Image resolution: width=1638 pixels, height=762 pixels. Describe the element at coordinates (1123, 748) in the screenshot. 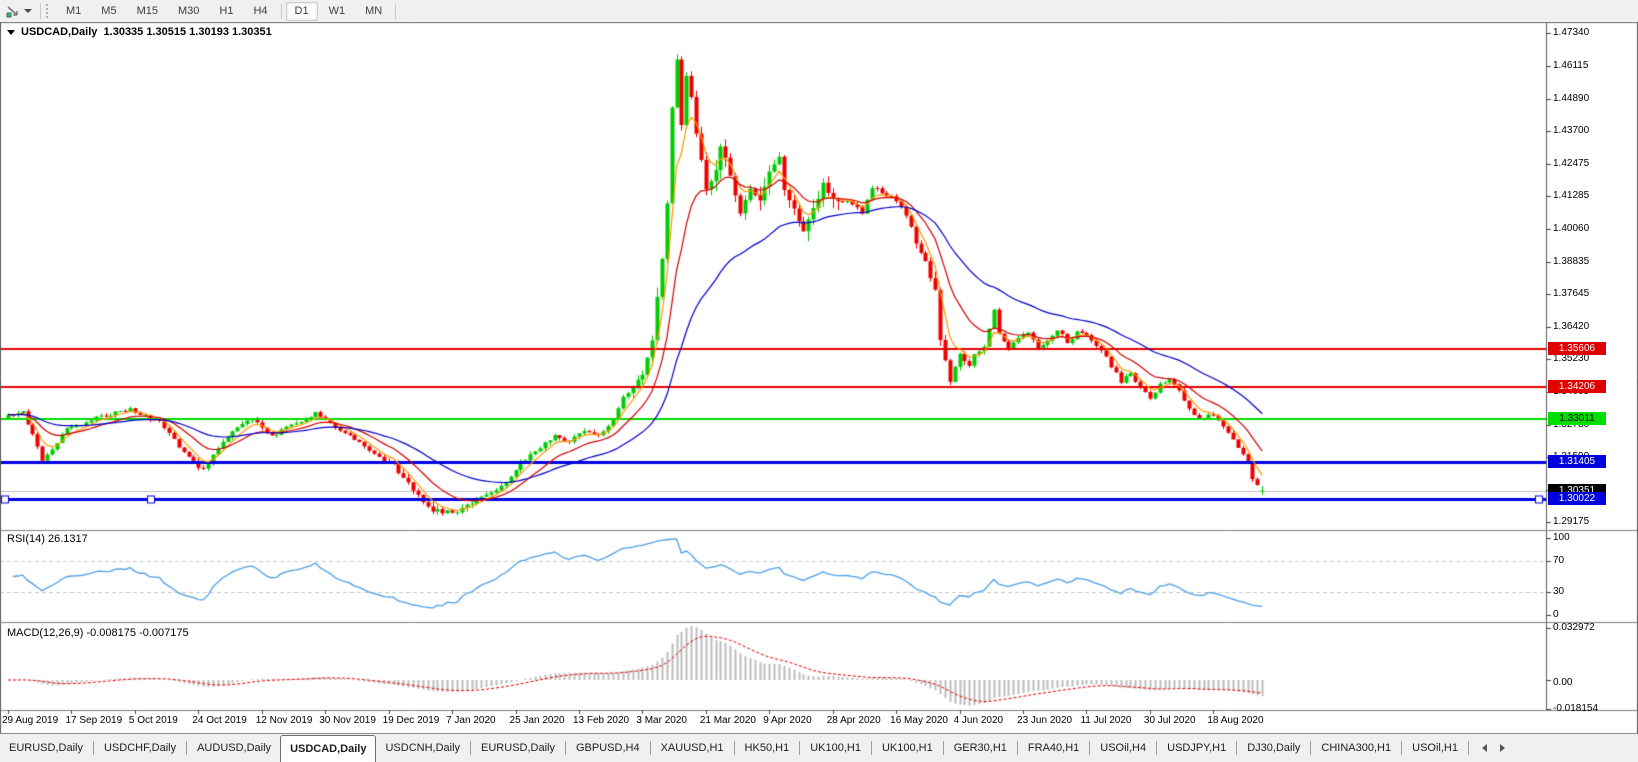

I see `chart-tab-USOil-H4: USOil,H4` at that location.